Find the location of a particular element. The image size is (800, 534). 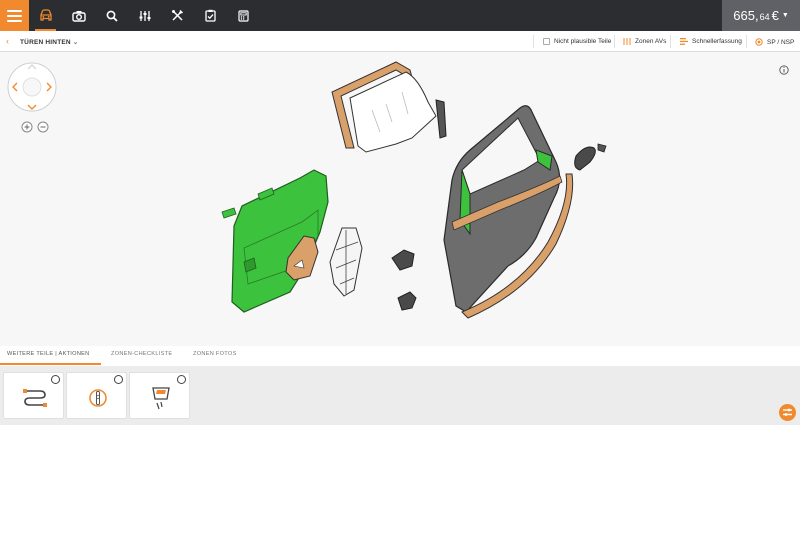

fastener-icon is located at coordinates (97, 398).